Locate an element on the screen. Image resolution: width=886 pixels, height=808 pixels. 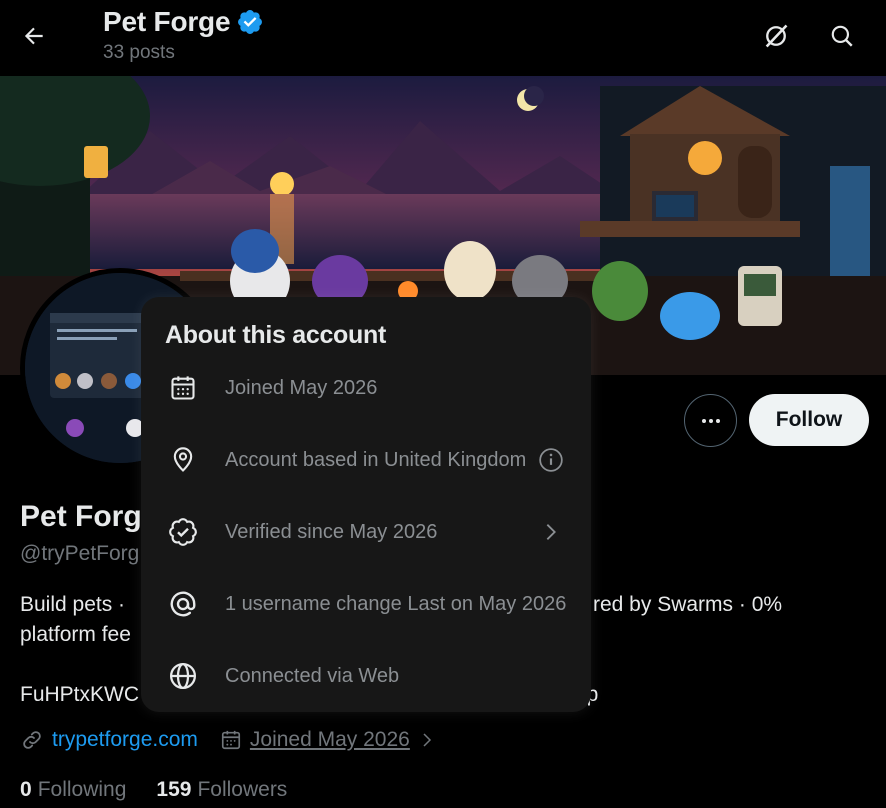
following-link: 0 Following is located at coordinates (73, 790).